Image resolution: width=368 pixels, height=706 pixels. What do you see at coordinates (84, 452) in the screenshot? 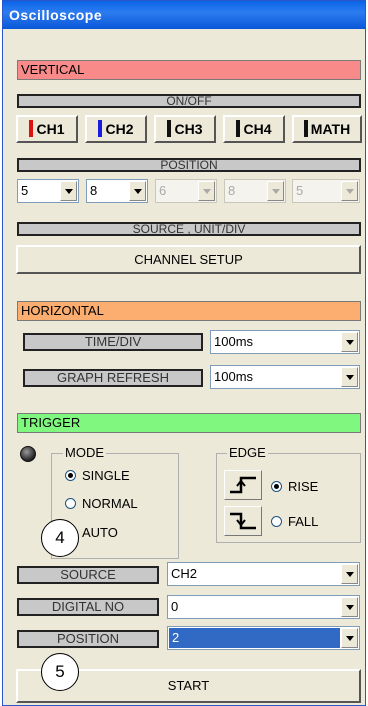
I see `mode-group-title: MODE` at bounding box center [84, 452].